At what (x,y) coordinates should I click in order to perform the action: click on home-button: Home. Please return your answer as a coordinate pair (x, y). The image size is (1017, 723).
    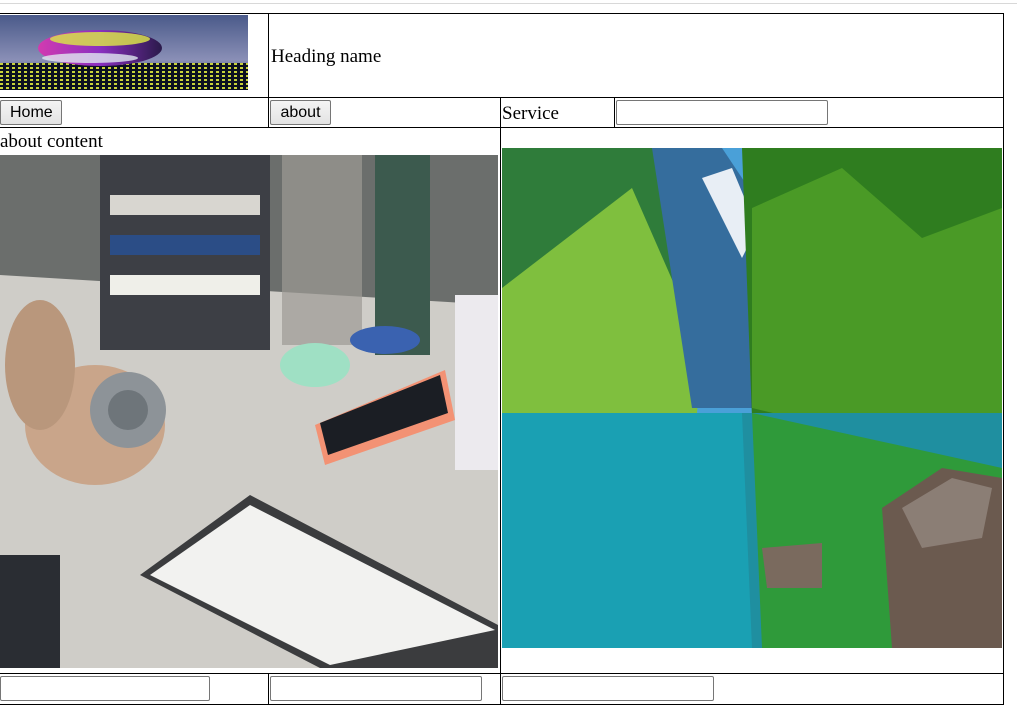
    Looking at the image, I should click on (31, 112).